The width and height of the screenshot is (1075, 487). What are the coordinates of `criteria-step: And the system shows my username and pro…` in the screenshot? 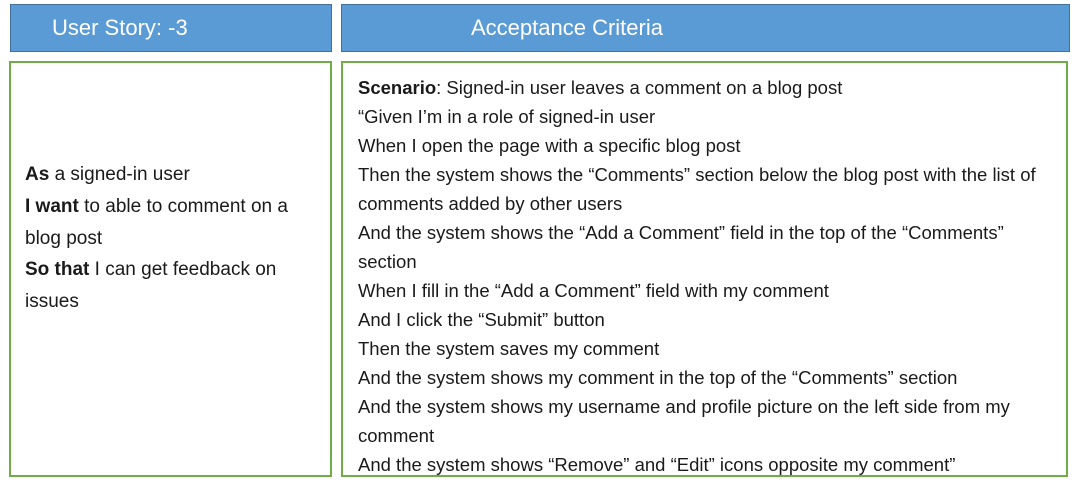 It's located at (684, 421).